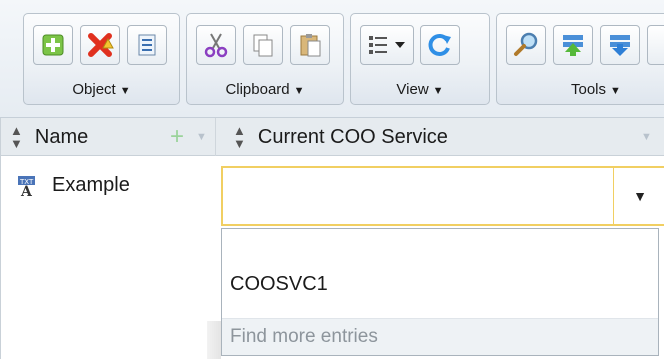 This screenshot has height=359, width=664. I want to click on refresh-button, so click(440, 45).